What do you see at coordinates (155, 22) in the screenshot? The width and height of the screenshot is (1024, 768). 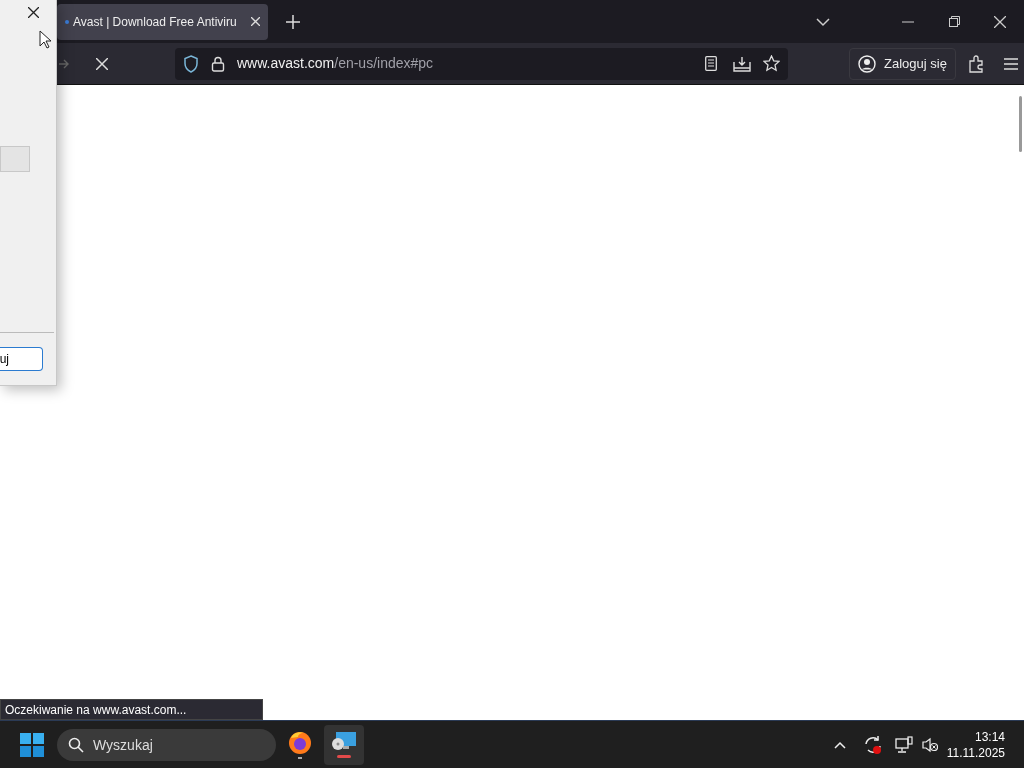 I see `tab-title: Avast | Download Free Antiviru` at bounding box center [155, 22].